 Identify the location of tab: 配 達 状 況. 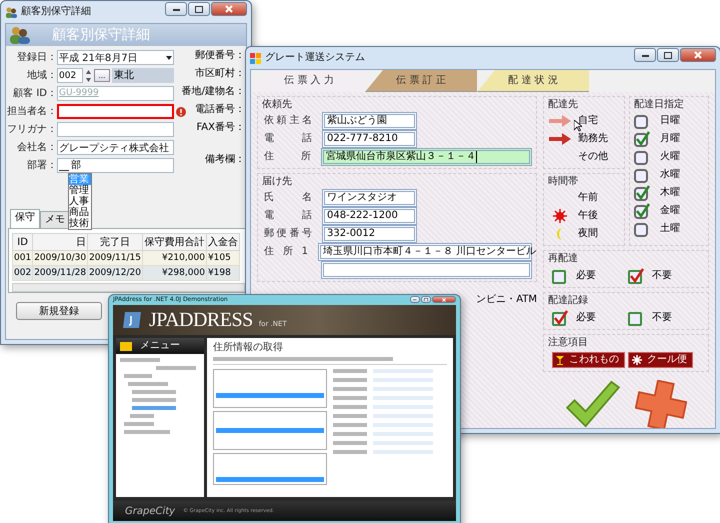
(533, 81).